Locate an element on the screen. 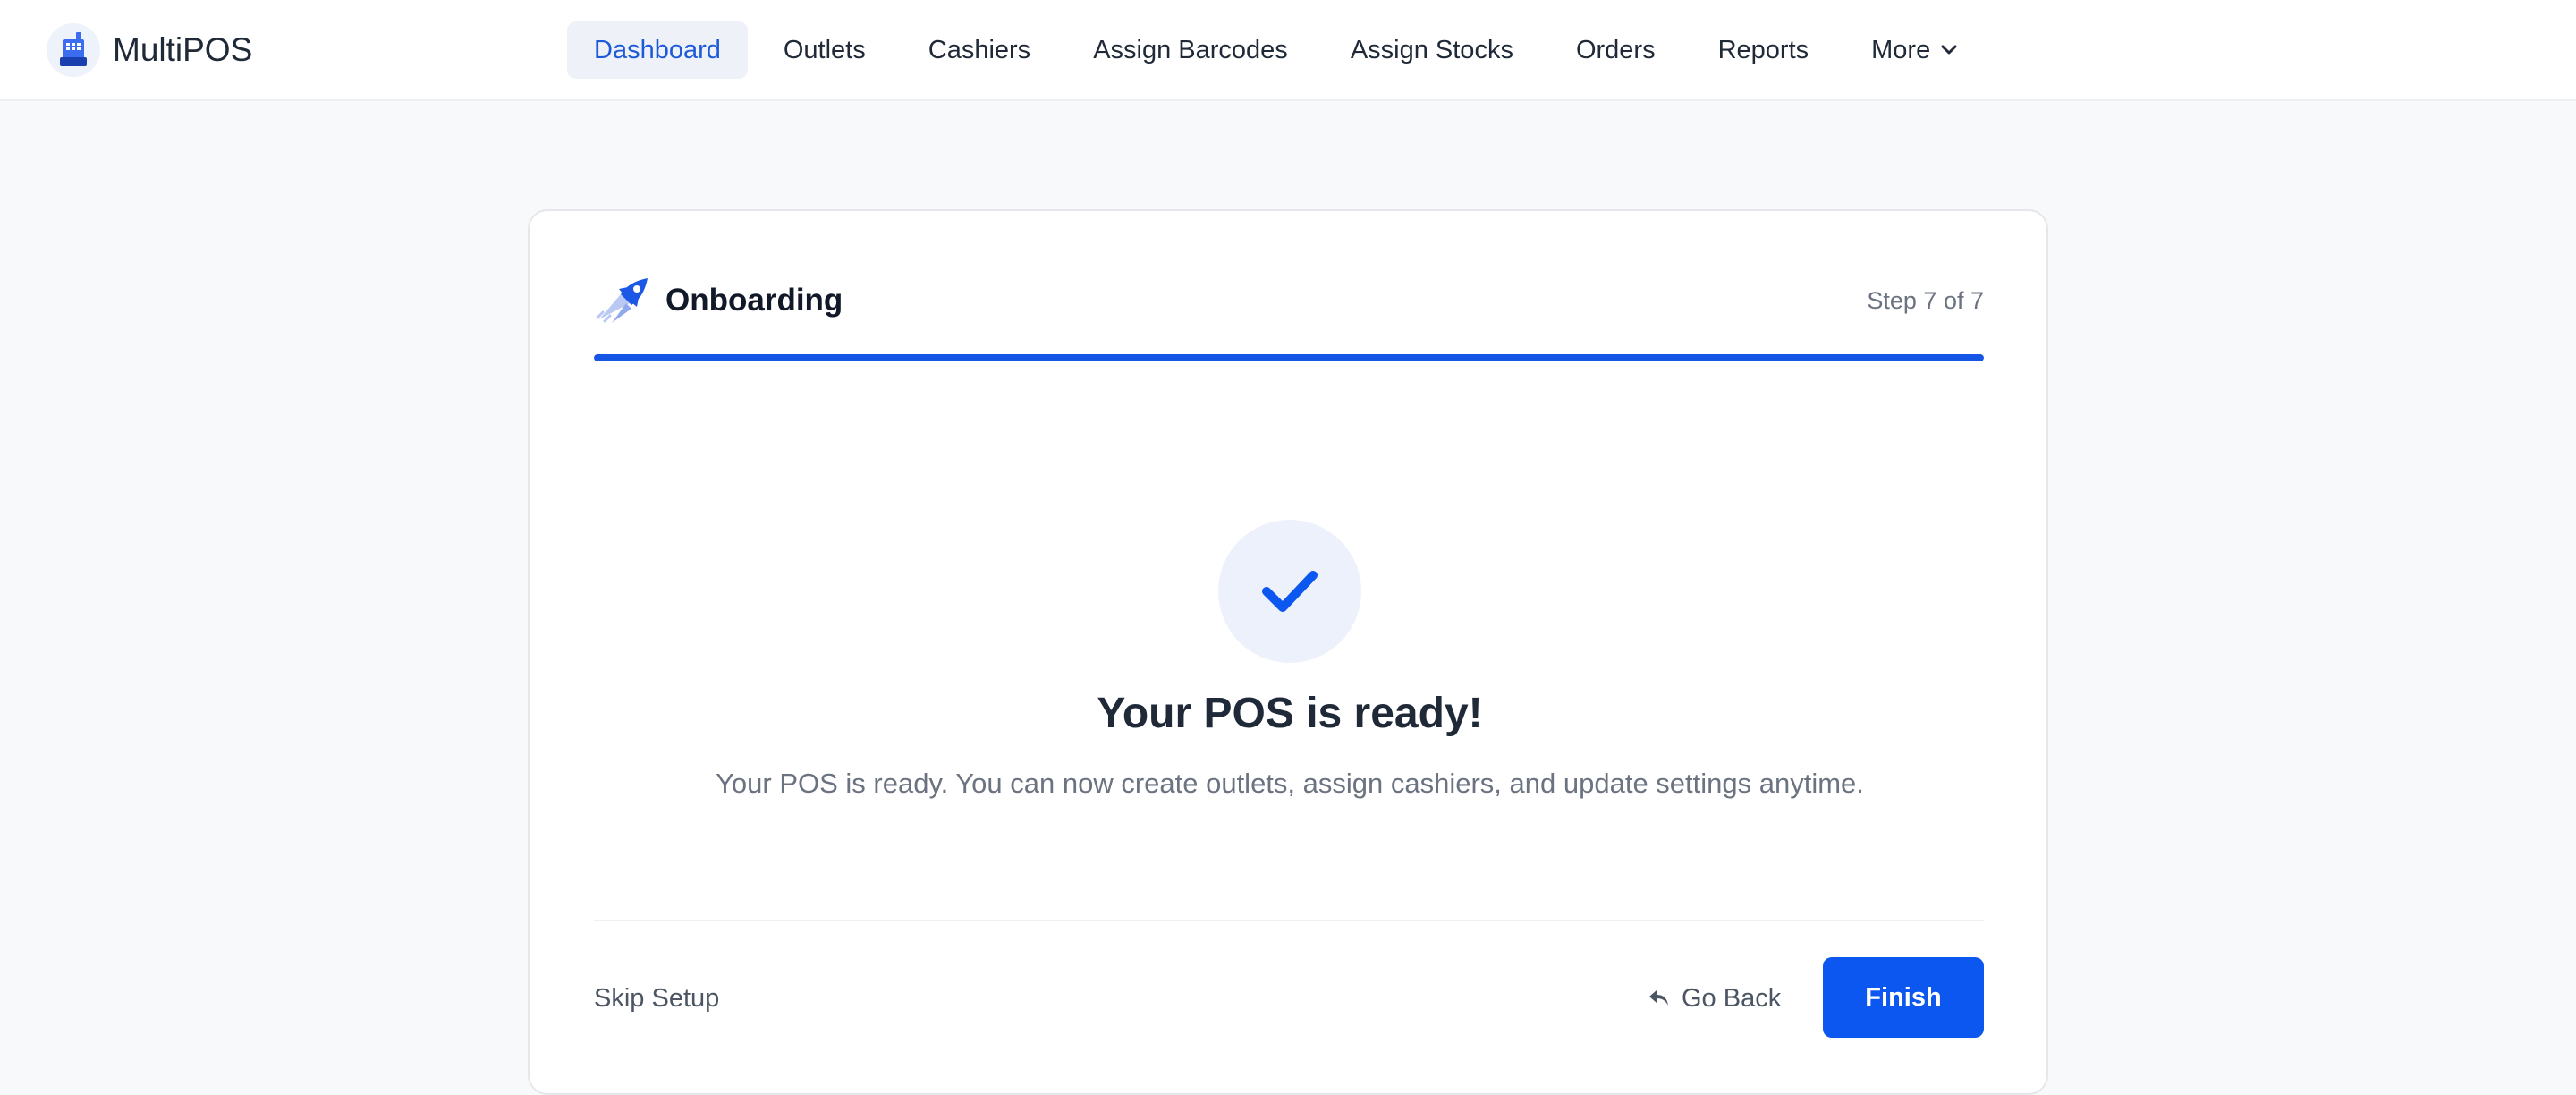  onboarding-title: Onboarding is located at coordinates (754, 300).